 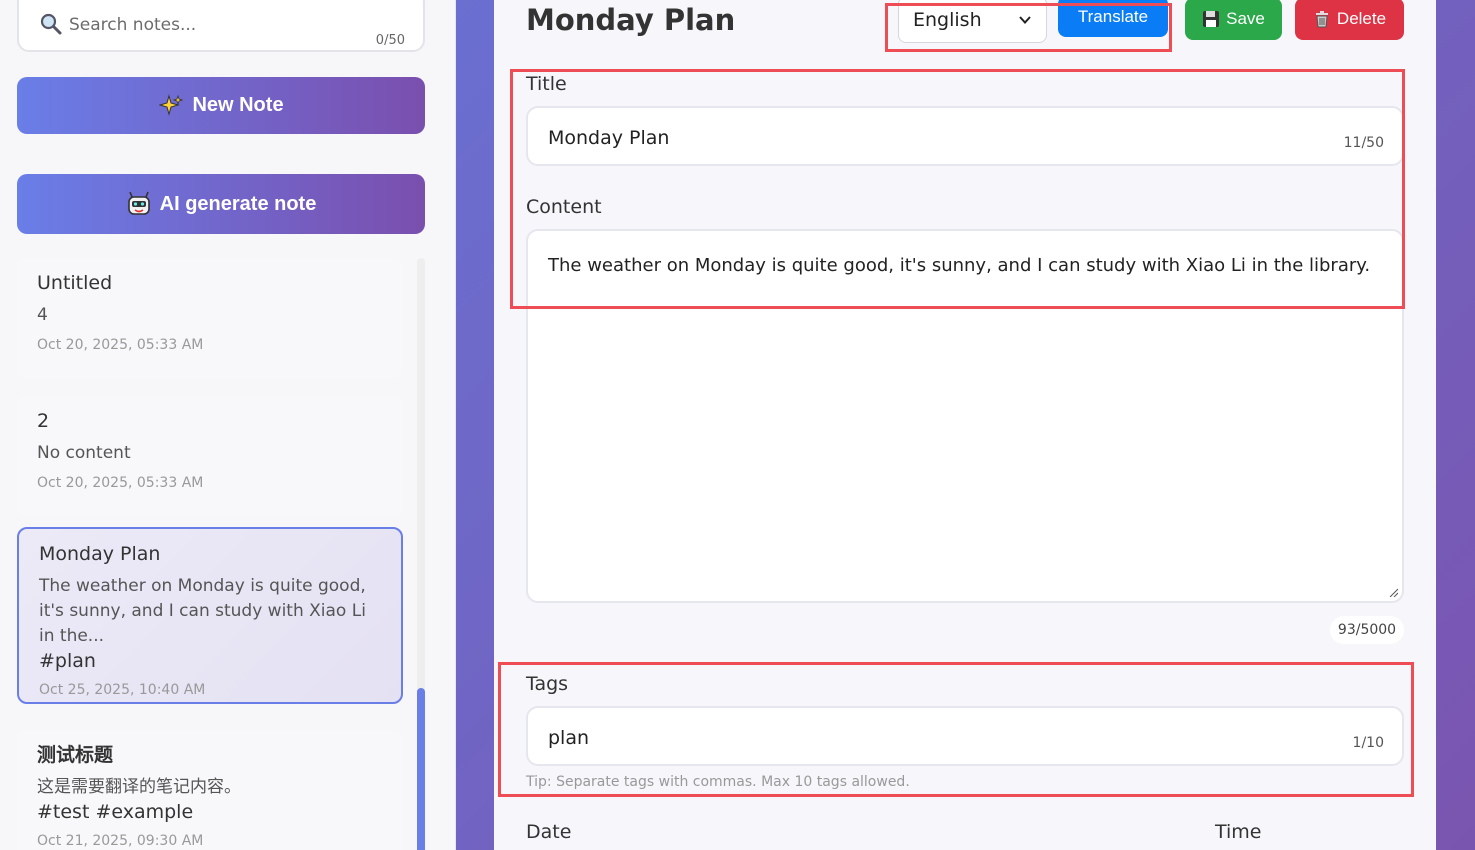 I want to click on note-title: 2, so click(x=43, y=421).